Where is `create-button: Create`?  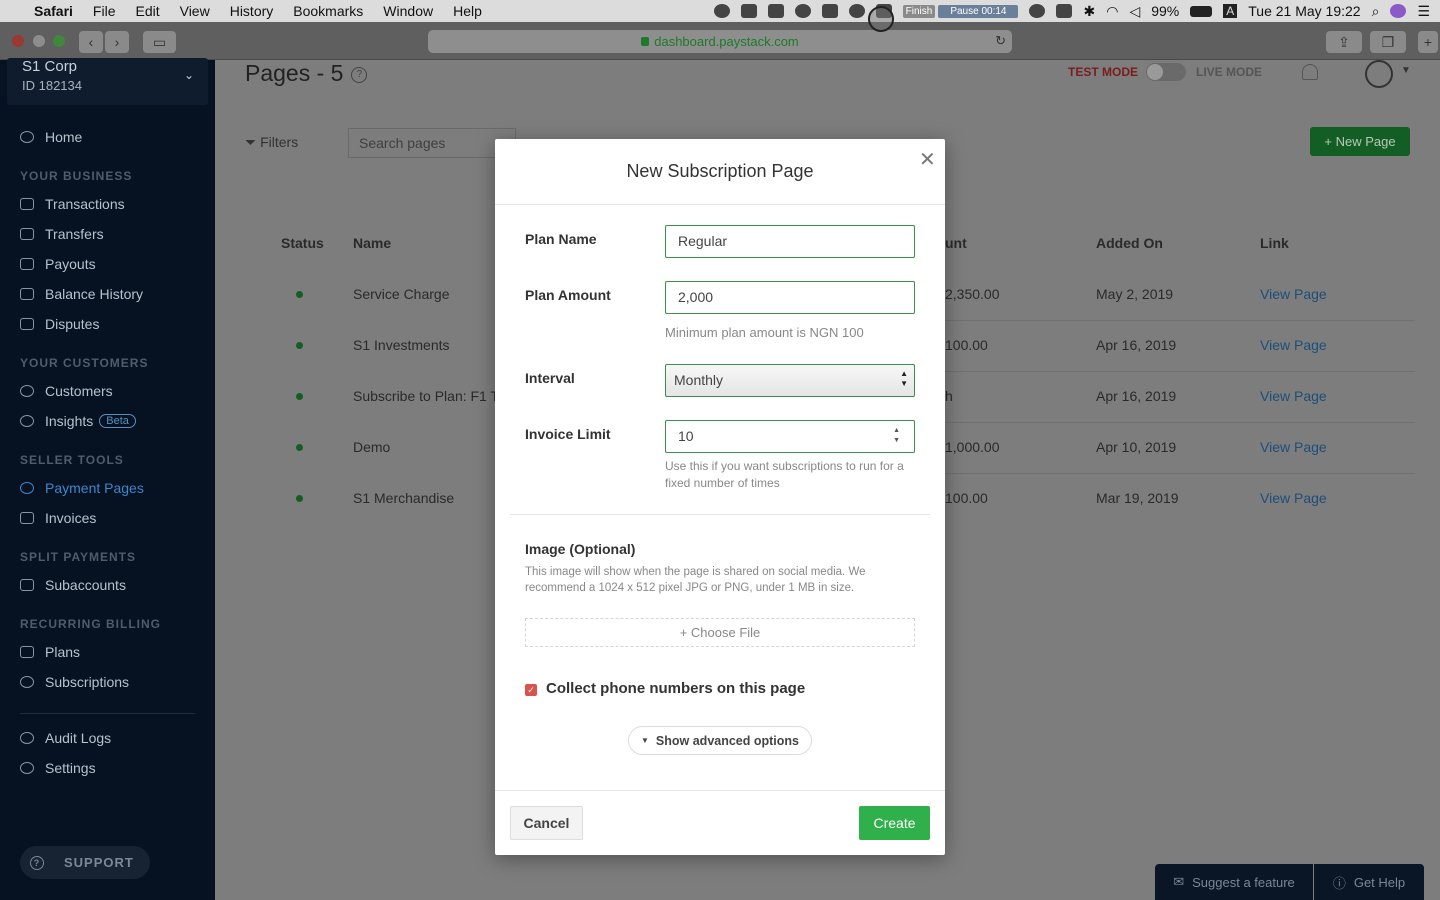
create-button: Create is located at coordinates (894, 823).